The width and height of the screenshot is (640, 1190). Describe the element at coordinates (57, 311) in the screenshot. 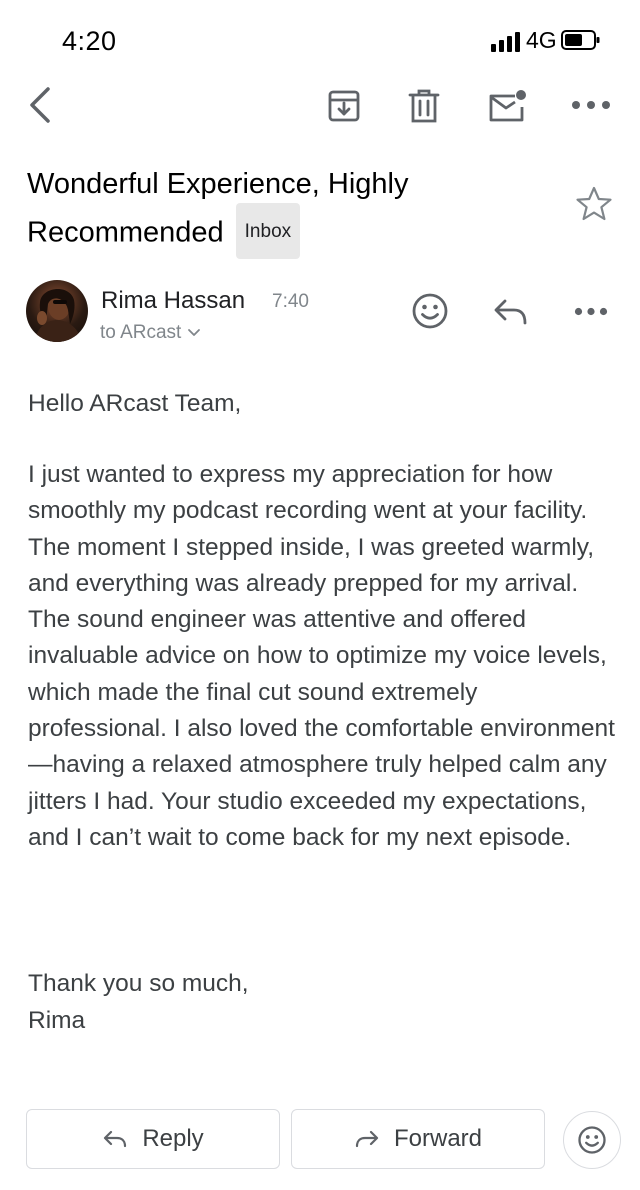

I see `sender-avatar` at that location.